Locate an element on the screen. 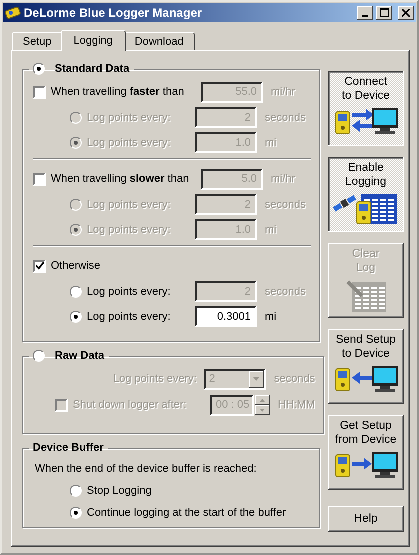  option-label: Shut down logger after: is located at coordinates (130, 405).